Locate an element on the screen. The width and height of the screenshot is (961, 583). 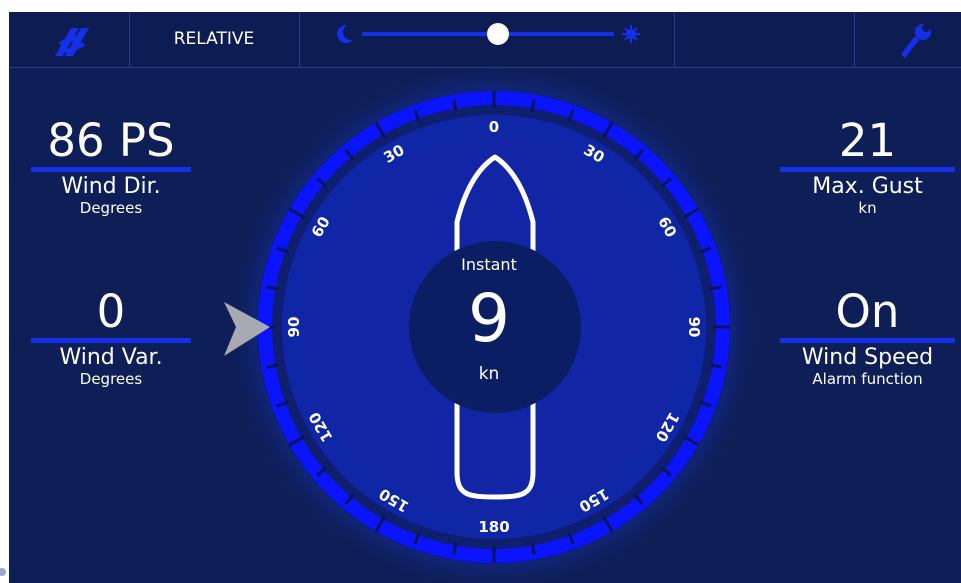
wind-direction-unit: Degrees is located at coordinates (111, 208).